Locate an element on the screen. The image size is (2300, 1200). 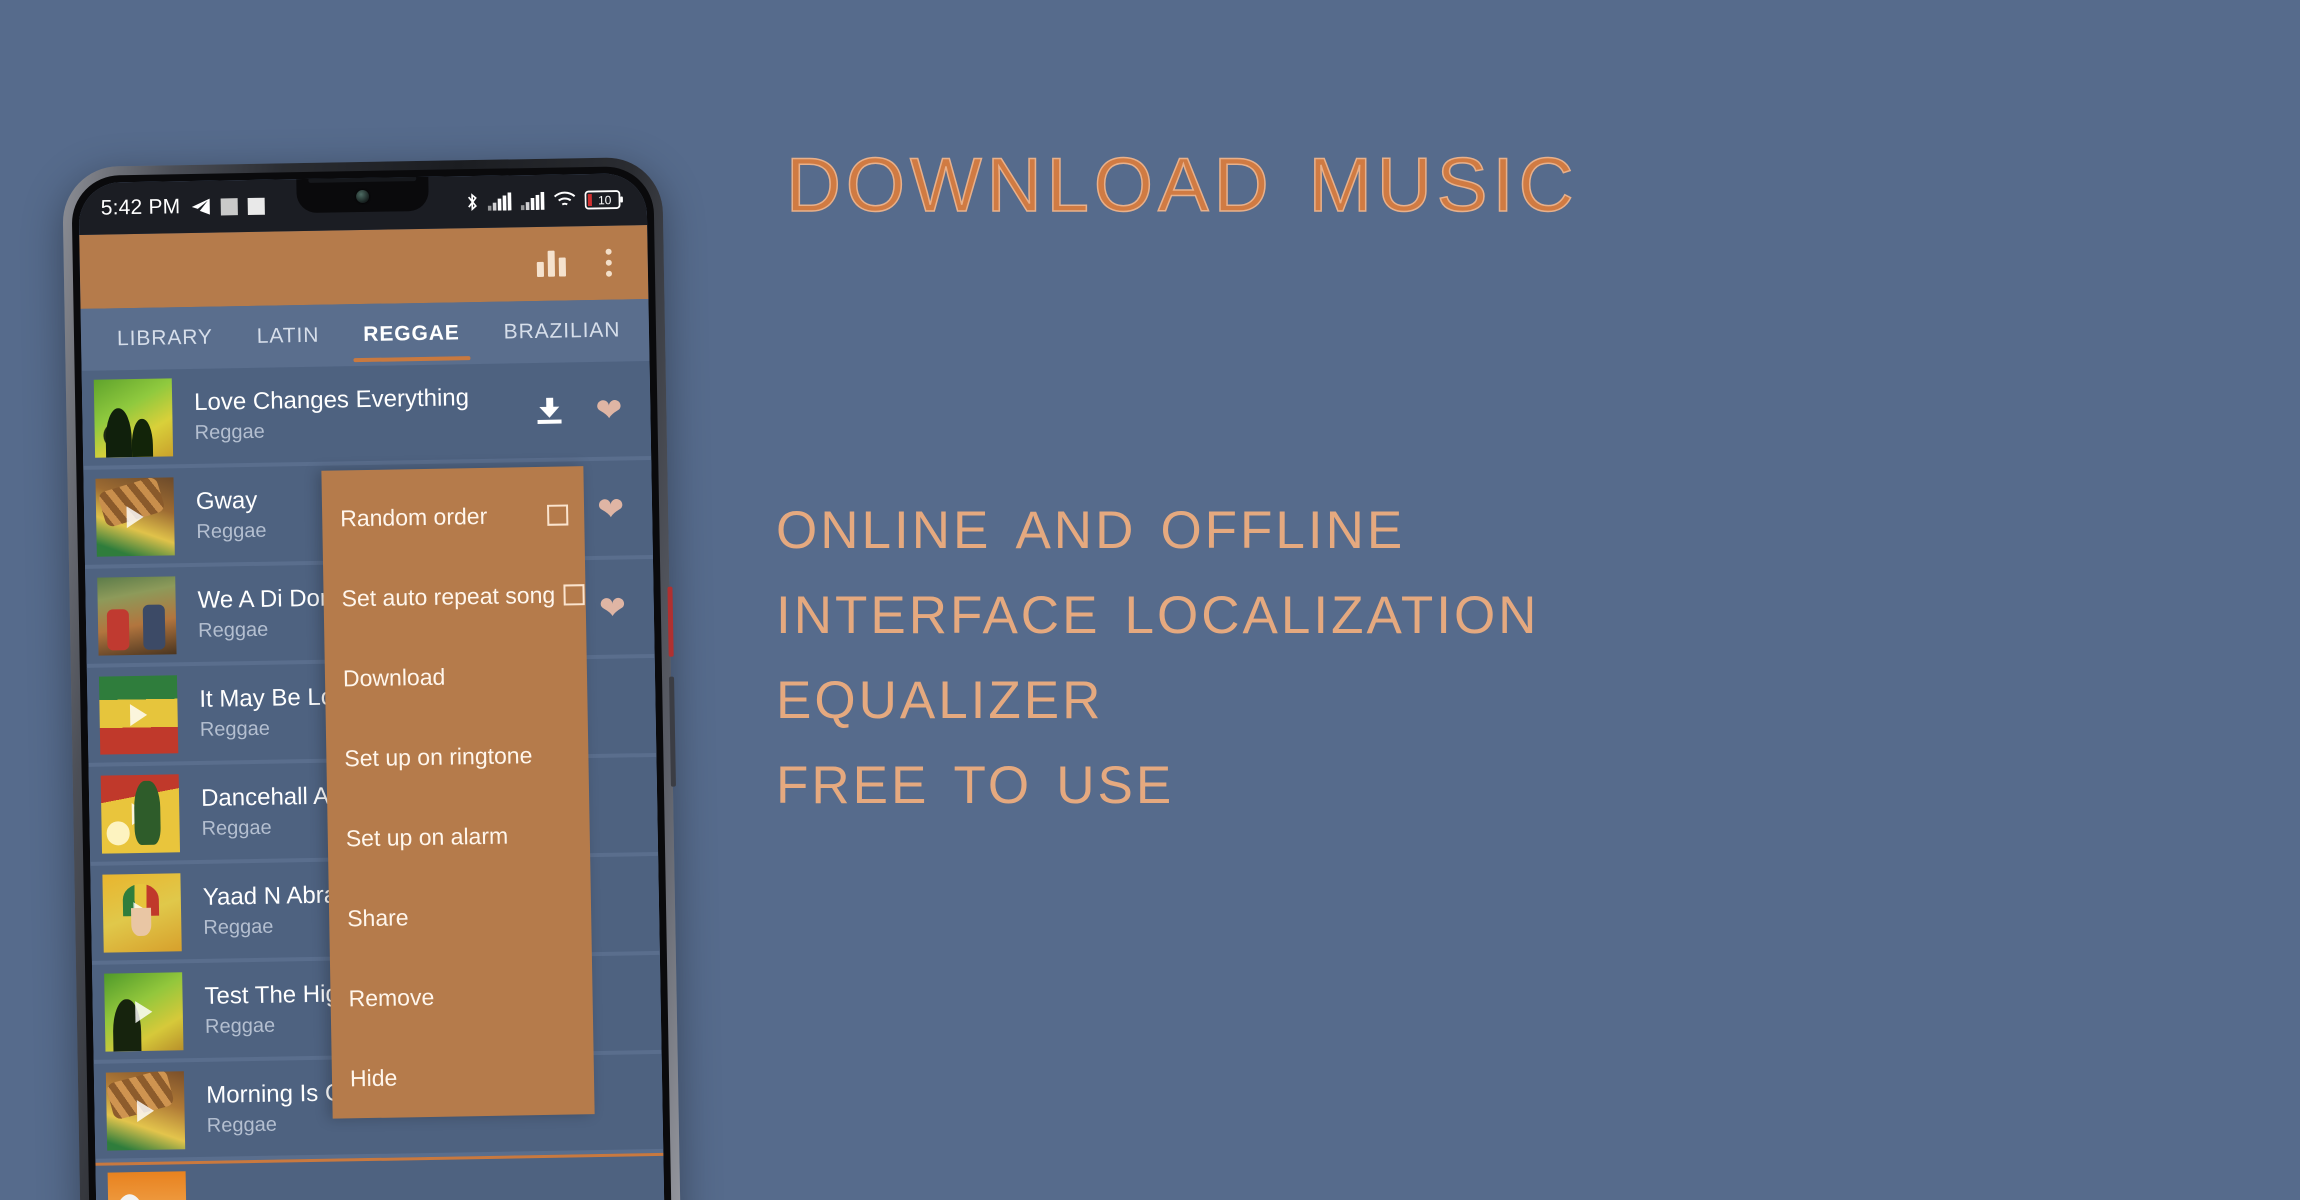
status-bar-right: 10 is located at coordinates (545, 200).